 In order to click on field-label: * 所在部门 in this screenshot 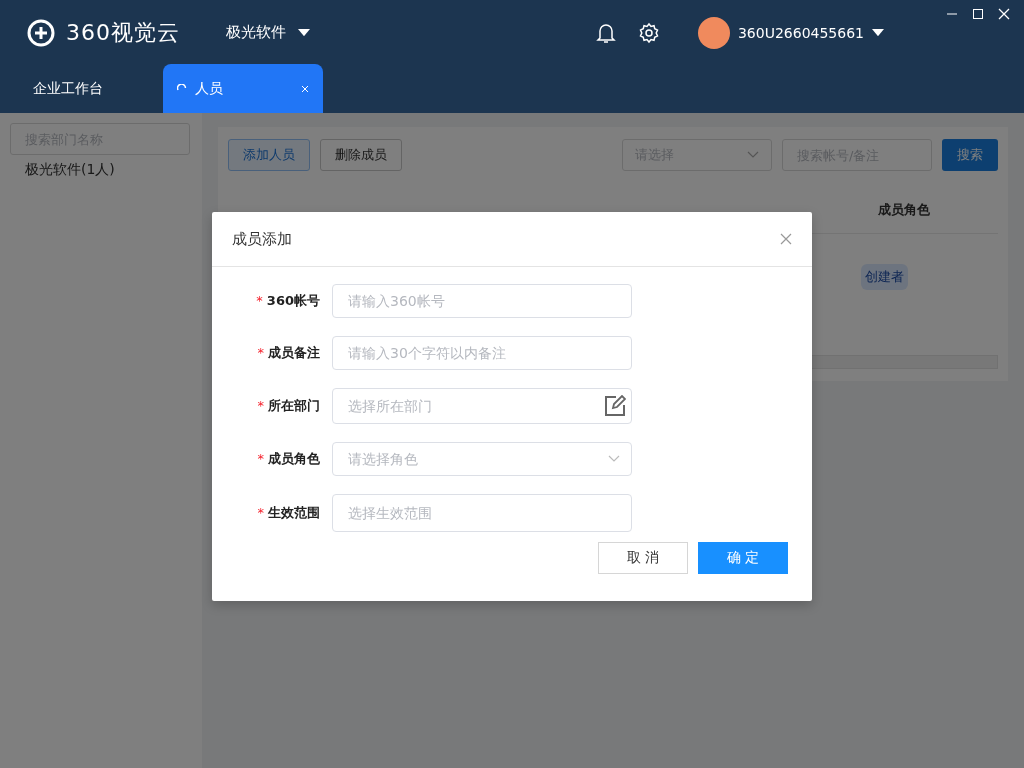, I will do `click(288, 406)`.